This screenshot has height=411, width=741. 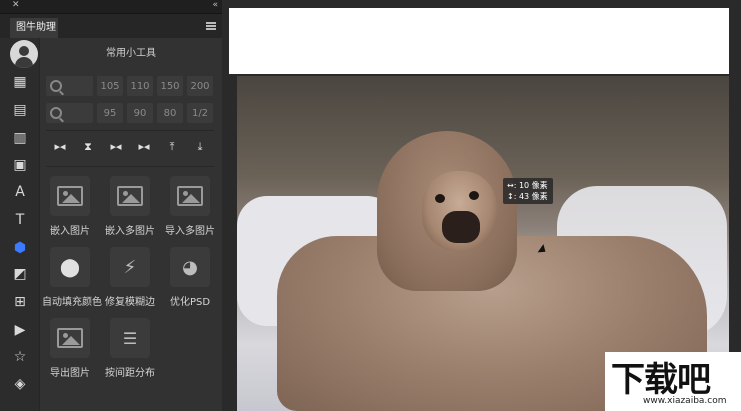 What do you see at coordinates (20, 274) in the screenshot?
I see `pattern-icon: ◩` at bounding box center [20, 274].